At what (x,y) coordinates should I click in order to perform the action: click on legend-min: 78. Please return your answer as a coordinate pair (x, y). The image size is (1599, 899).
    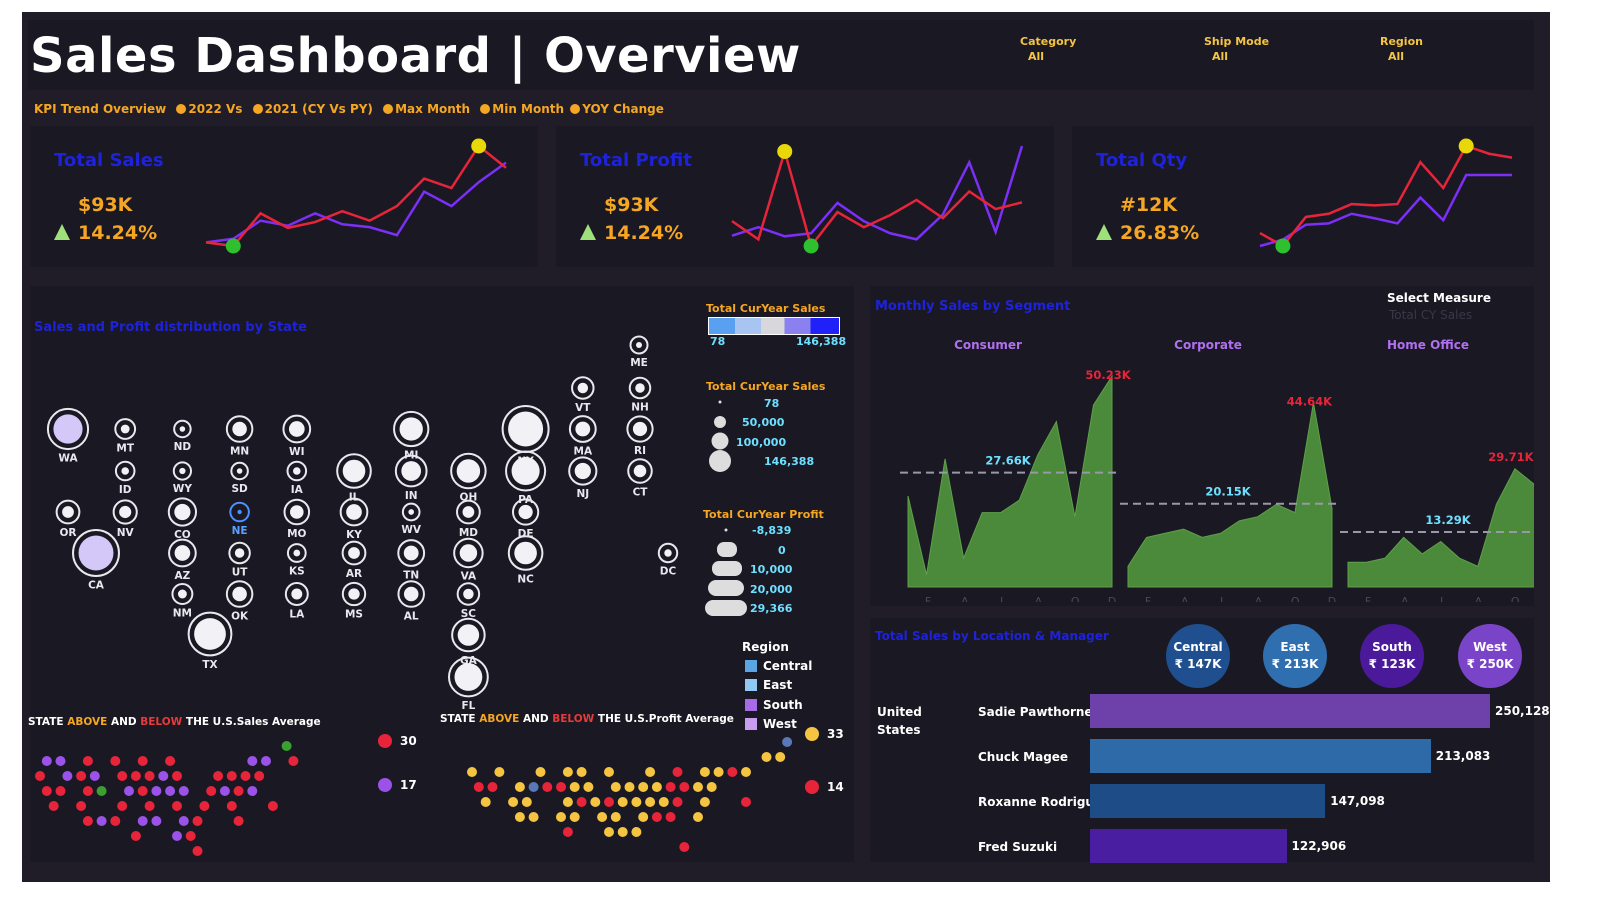
    Looking at the image, I should click on (718, 341).